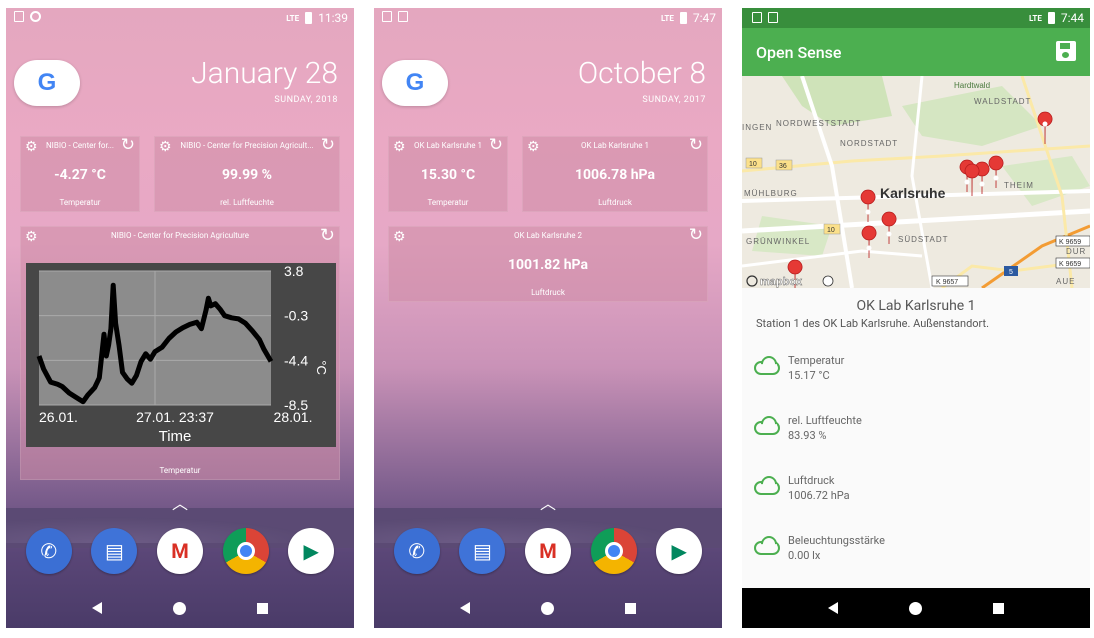  I want to click on x-tick-label: 28.01., so click(293, 417).